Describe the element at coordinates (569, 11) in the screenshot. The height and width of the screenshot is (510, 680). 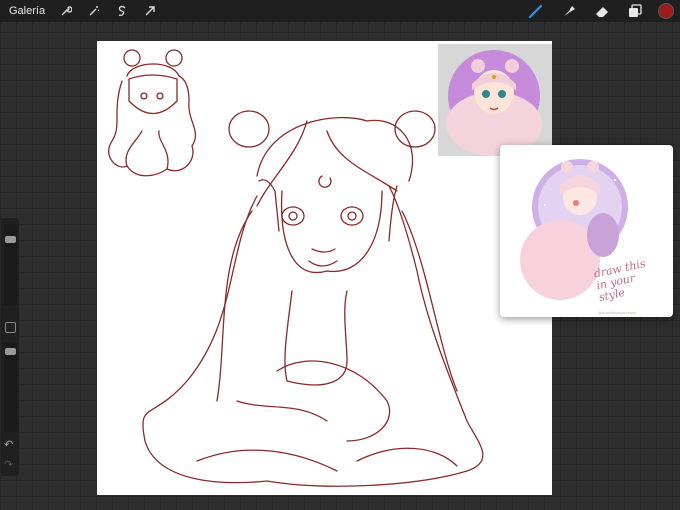
I see `smudge-icon` at that location.